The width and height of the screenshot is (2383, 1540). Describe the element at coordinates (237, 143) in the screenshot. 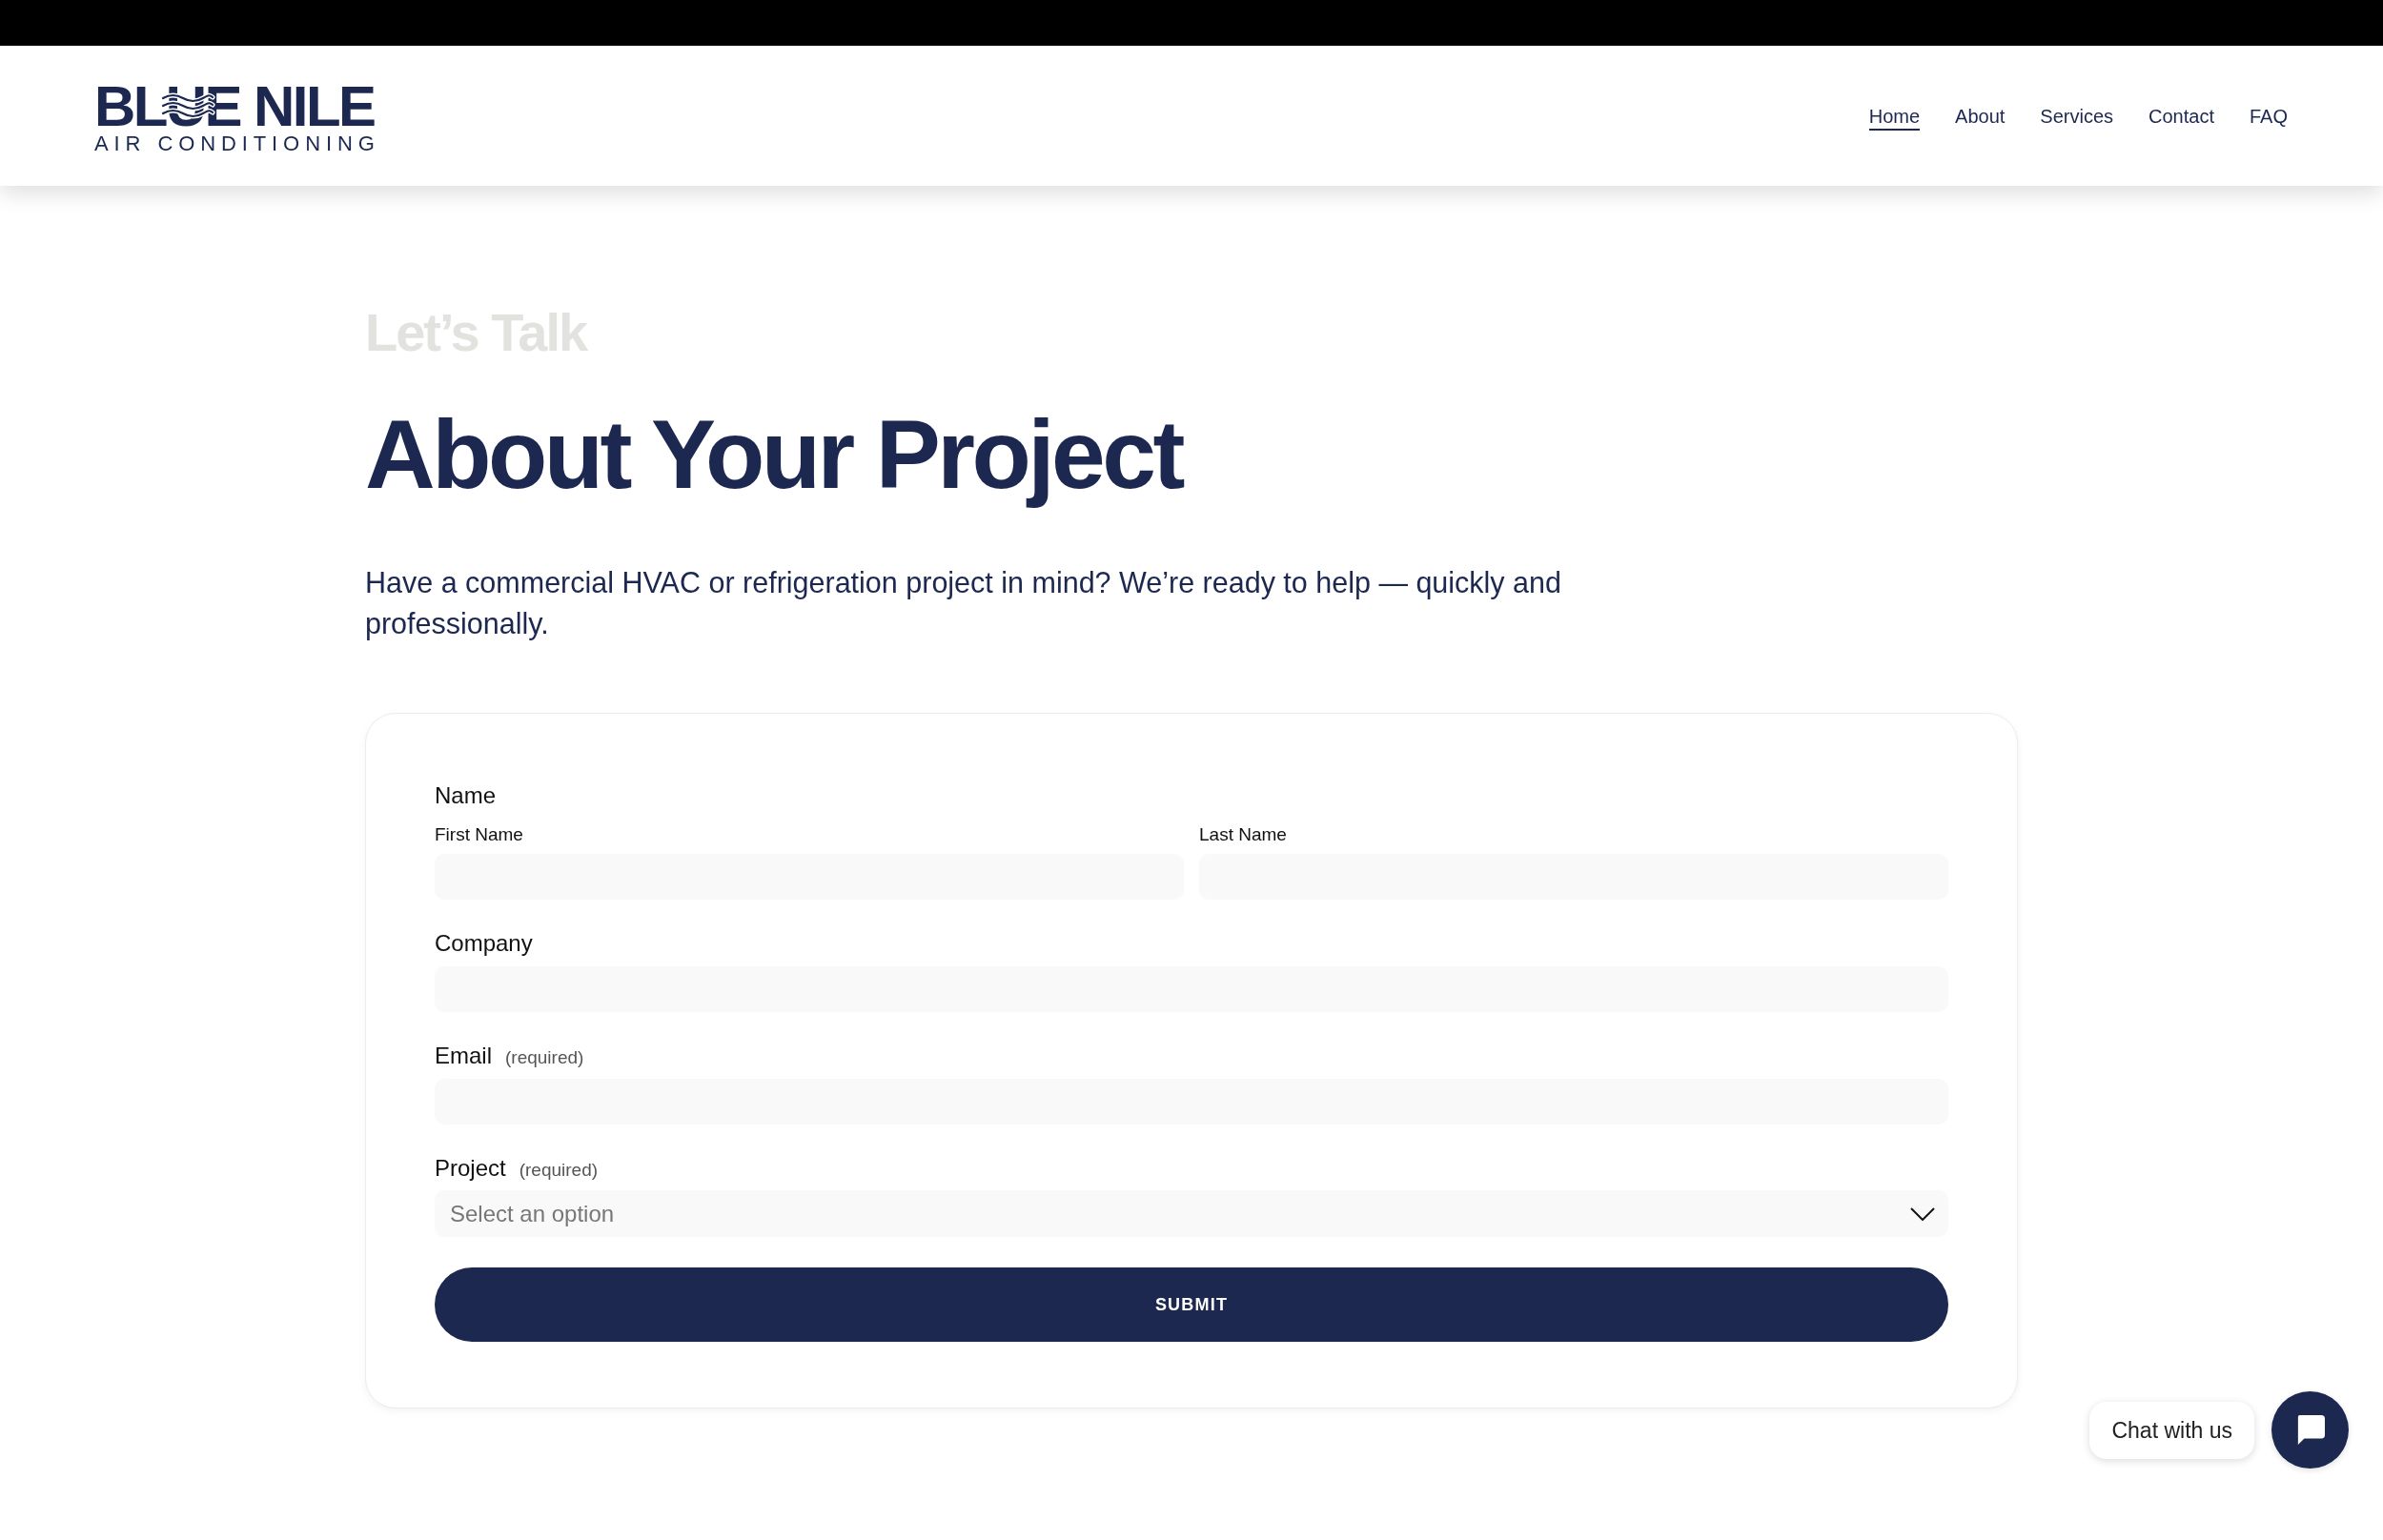

I see `logo-tagline: AIR CONDITIONING` at that location.